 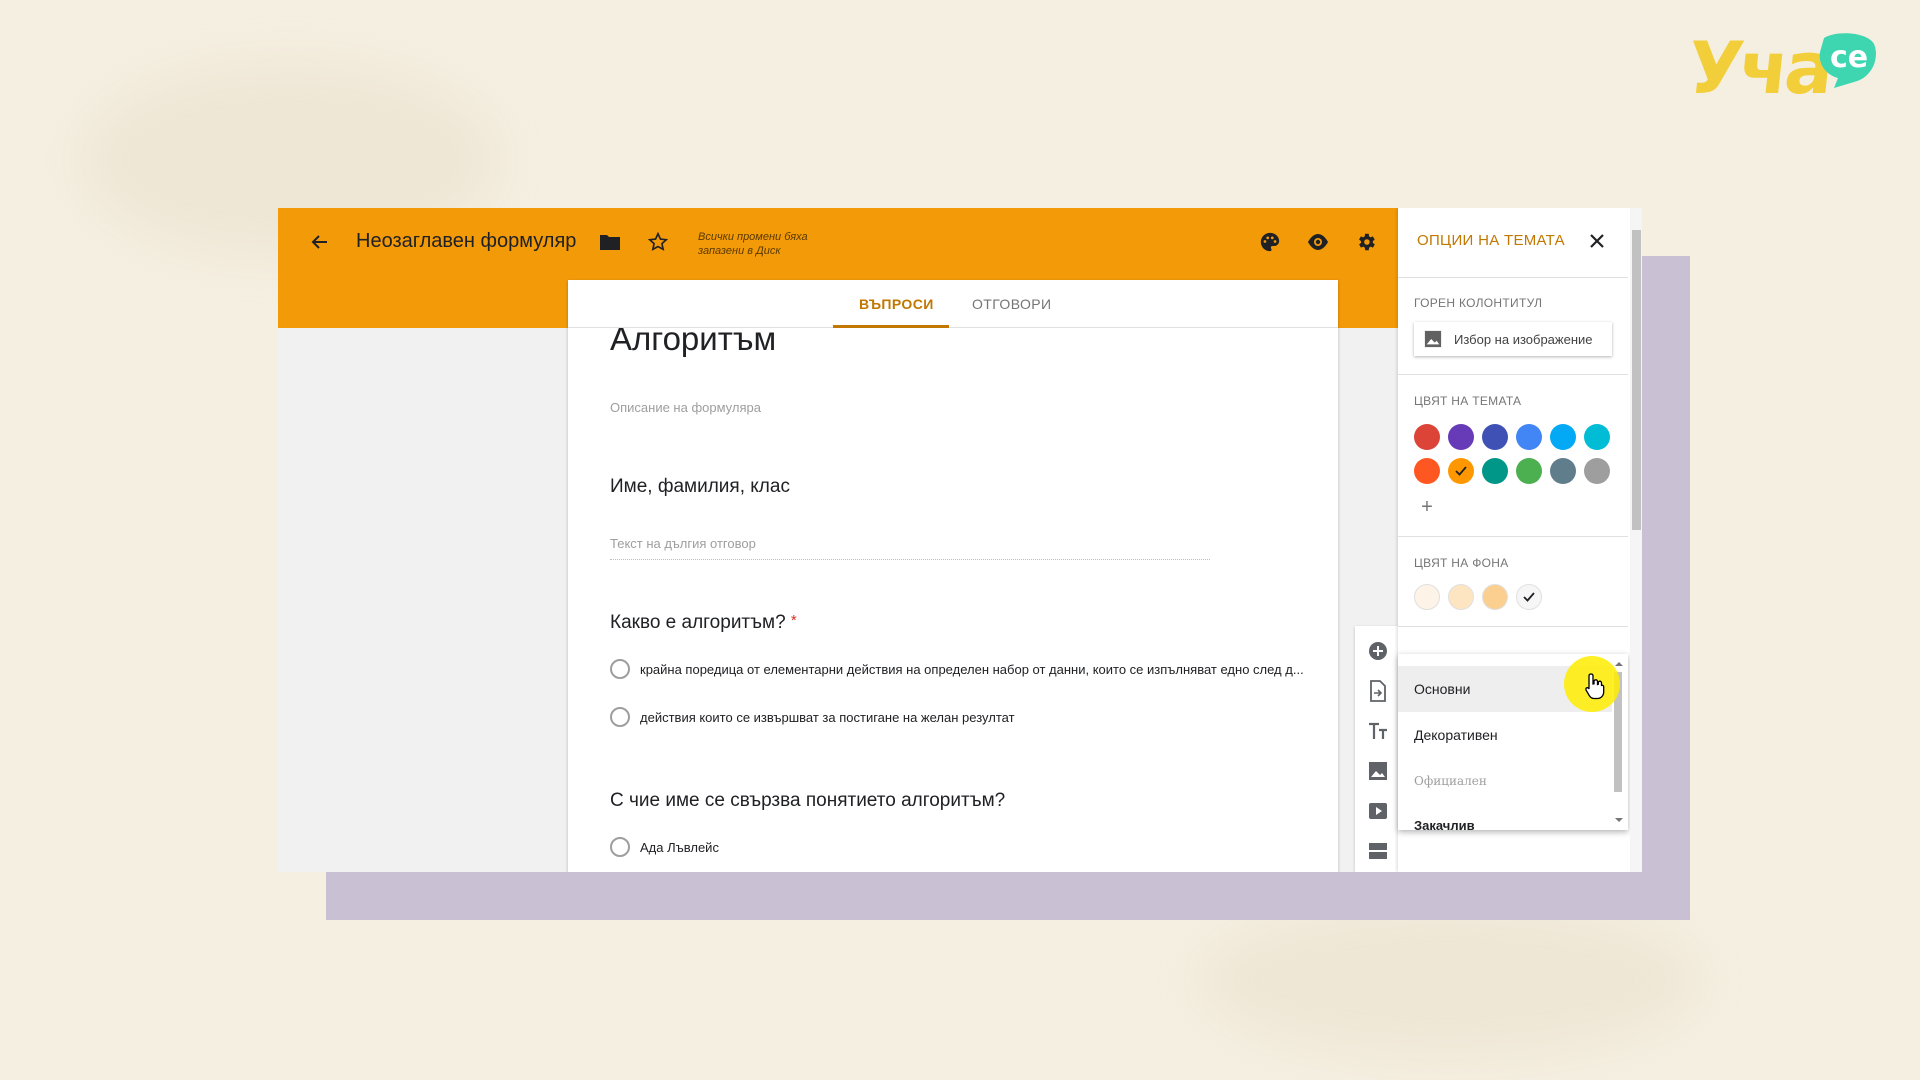 I want to click on star-button, so click(x=658, y=242).